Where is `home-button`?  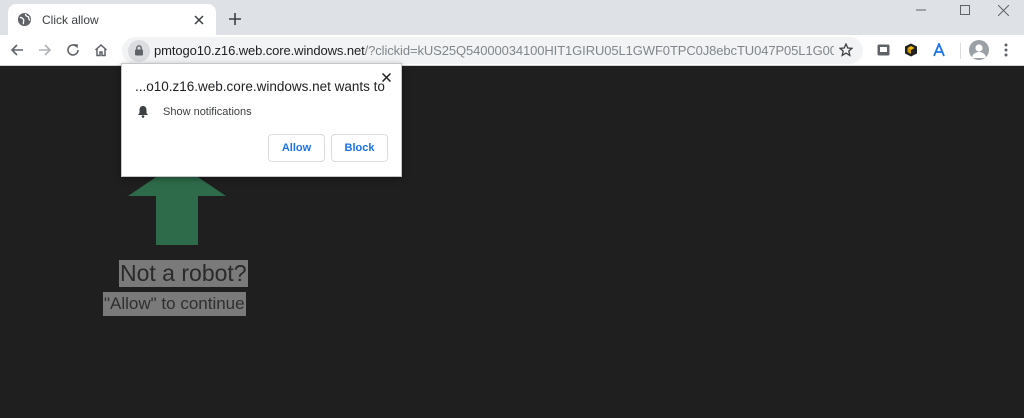
home-button is located at coordinates (101, 50).